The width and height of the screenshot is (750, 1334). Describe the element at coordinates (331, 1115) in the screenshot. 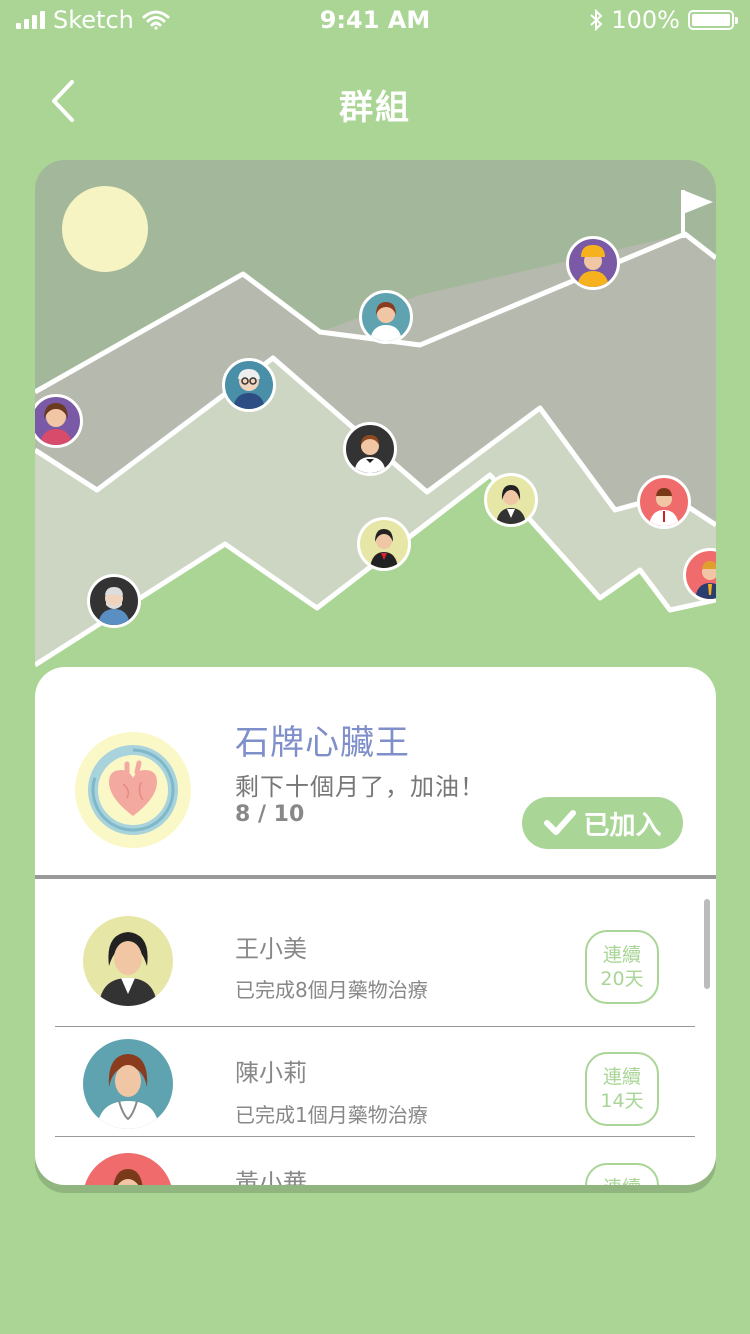

I see `member-desc: 已完成1個月藥物治療` at that location.